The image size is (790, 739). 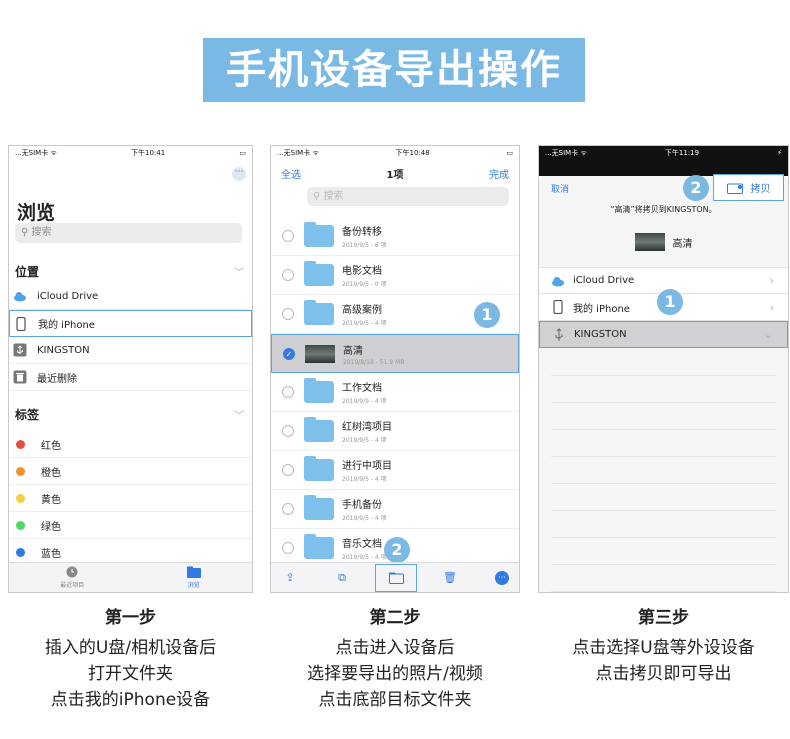 What do you see at coordinates (395, 618) in the screenshot?
I see `caption-title: 第二步` at bounding box center [395, 618].